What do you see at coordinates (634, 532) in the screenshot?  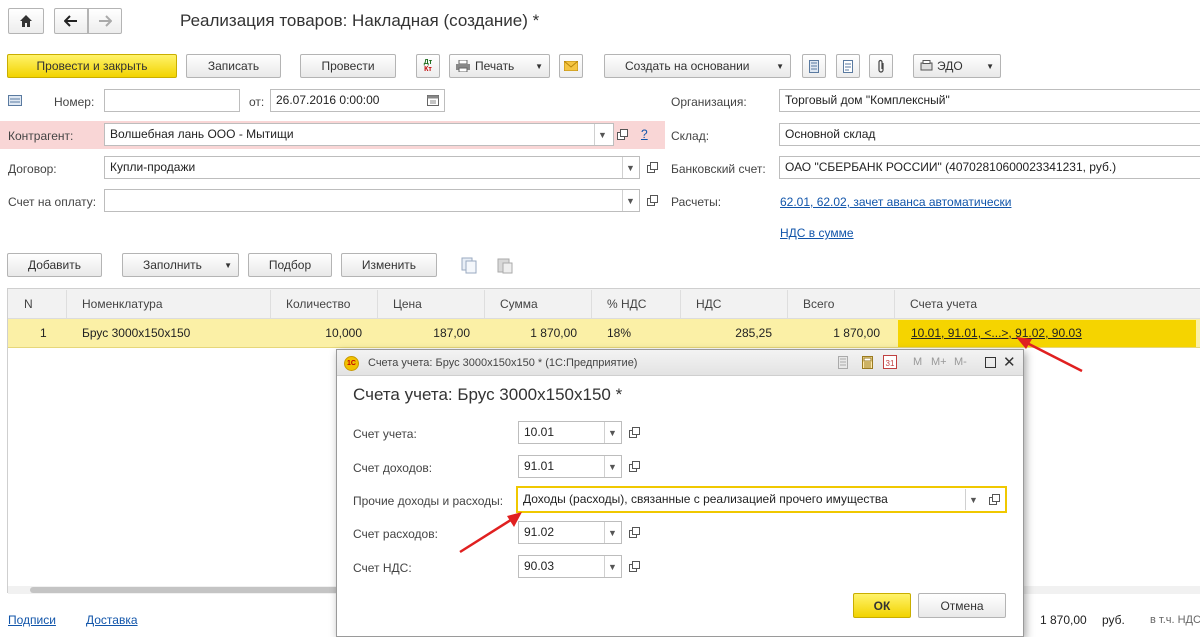 I see `expense-open` at bounding box center [634, 532].